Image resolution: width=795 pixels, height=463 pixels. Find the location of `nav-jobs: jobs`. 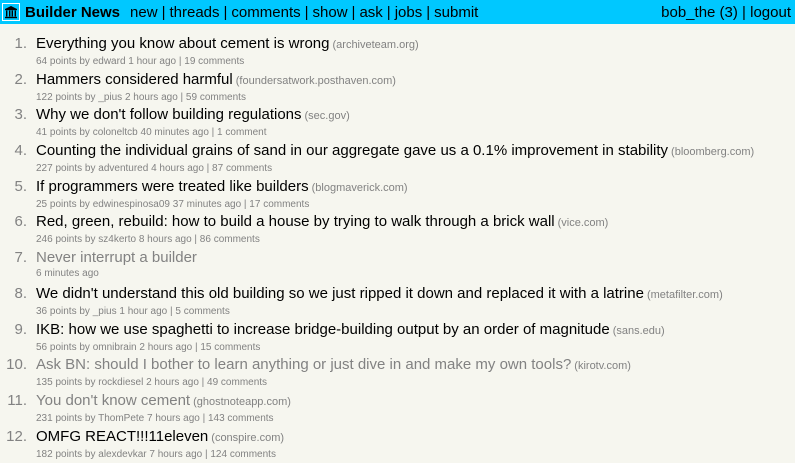

nav-jobs: jobs is located at coordinates (409, 12).